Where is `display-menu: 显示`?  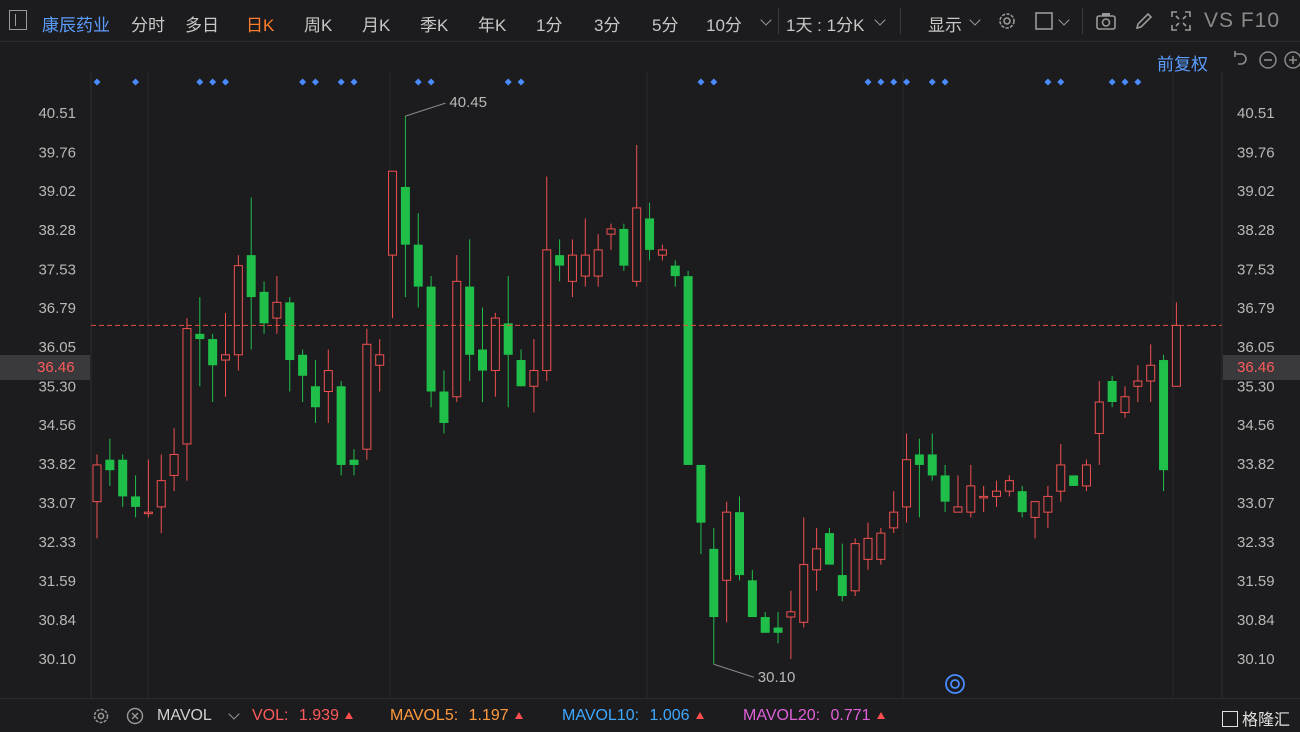 display-menu: 显示 is located at coordinates (945, 23).